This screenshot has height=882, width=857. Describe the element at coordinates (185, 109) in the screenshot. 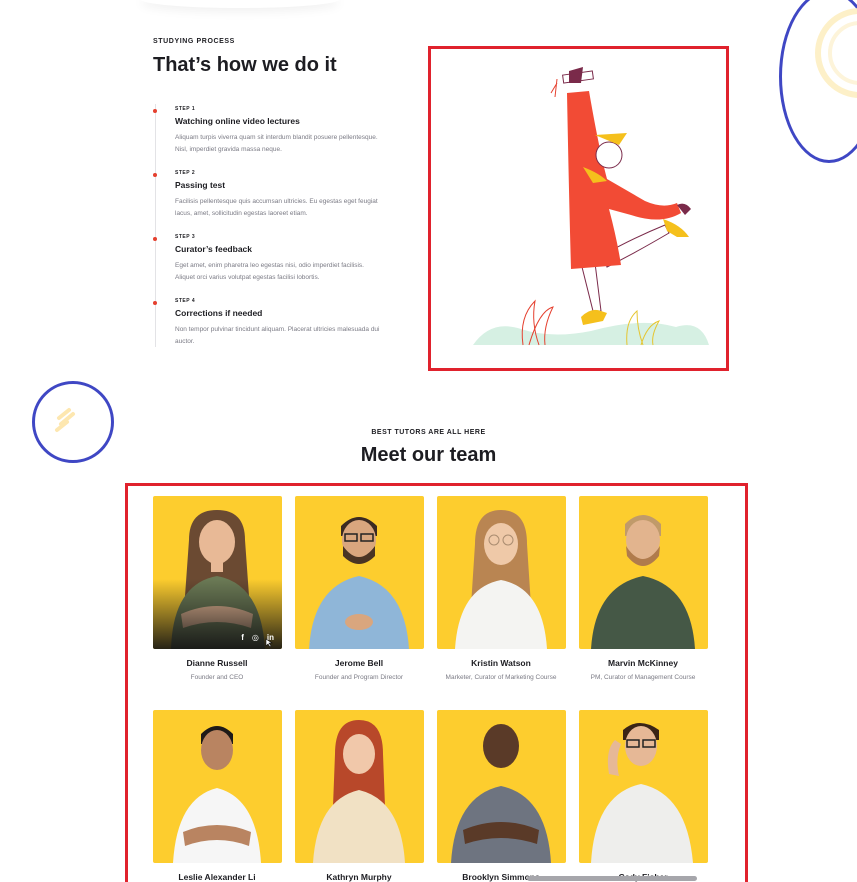

I see `step-label: STEP 1` at that location.